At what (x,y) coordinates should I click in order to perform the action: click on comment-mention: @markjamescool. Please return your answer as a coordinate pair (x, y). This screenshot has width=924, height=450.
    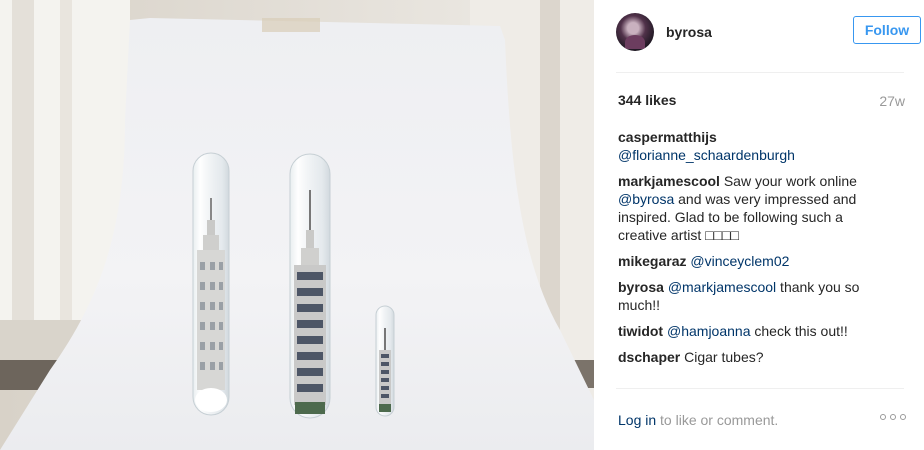
    Looking at the image, I should click on (722, 287).